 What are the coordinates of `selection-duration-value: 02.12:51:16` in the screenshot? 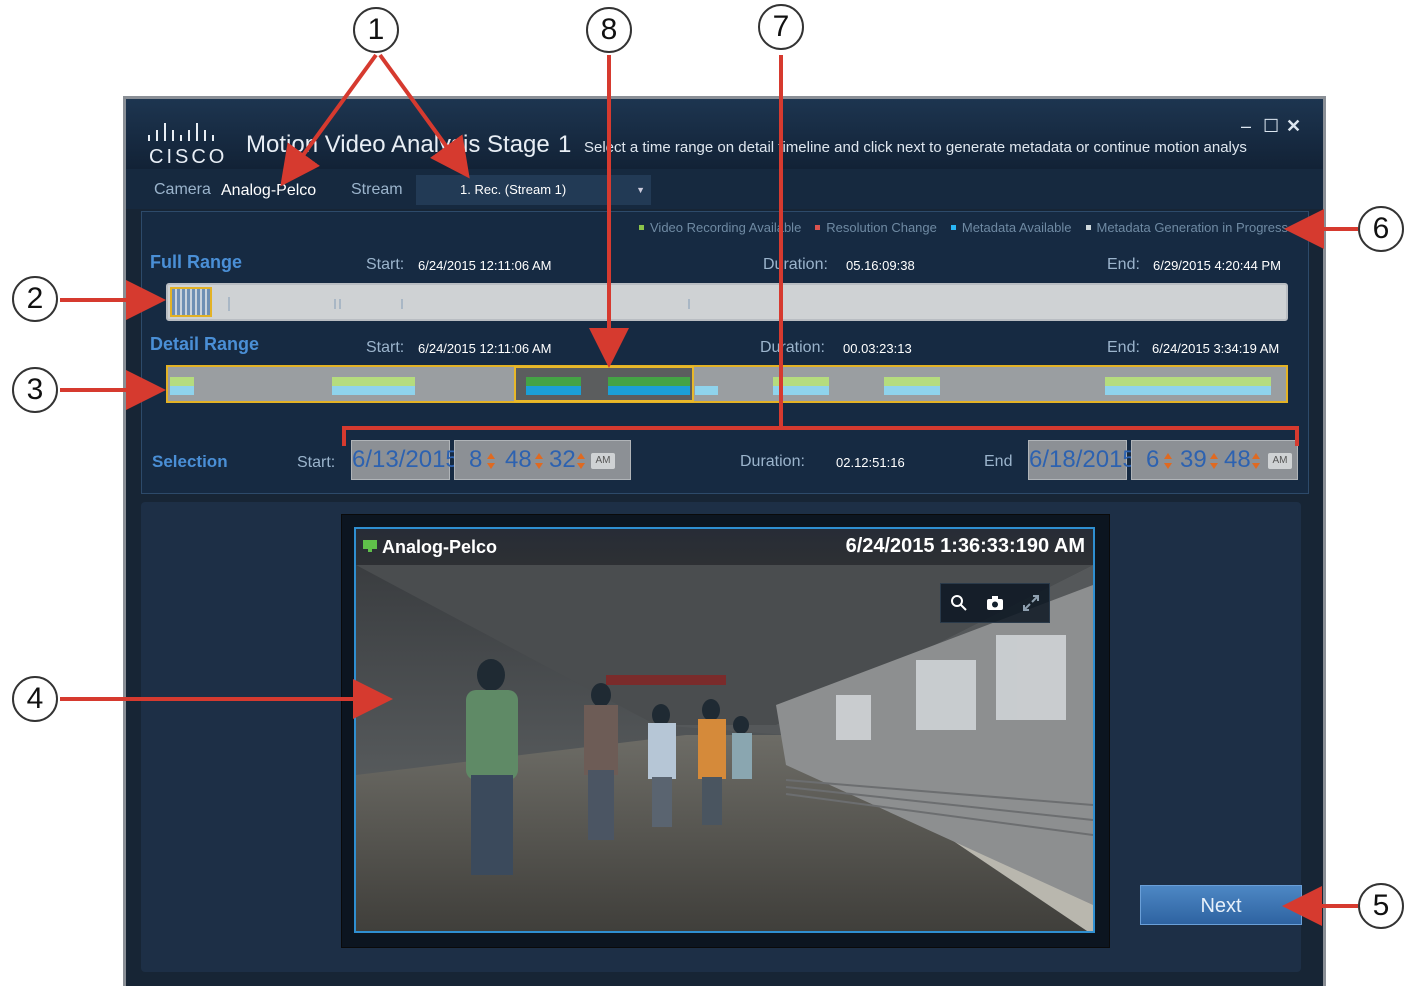 It's located at (870, 462).